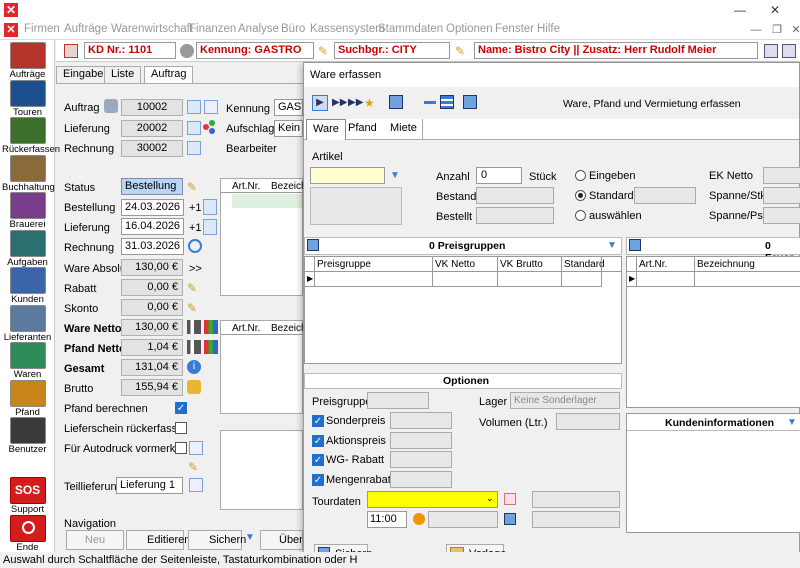 The height and width of the screenshot is (568, 800). What do you see at coordinates (27, 61) in the screenshot?
I see `sidebar-item-auftraege: Aufträge` at bounding box center [27, 61].